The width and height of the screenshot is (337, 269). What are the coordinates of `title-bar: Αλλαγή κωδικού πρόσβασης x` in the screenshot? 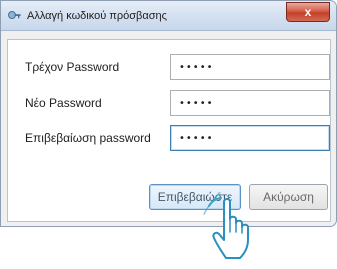 It's located at (168, 16).